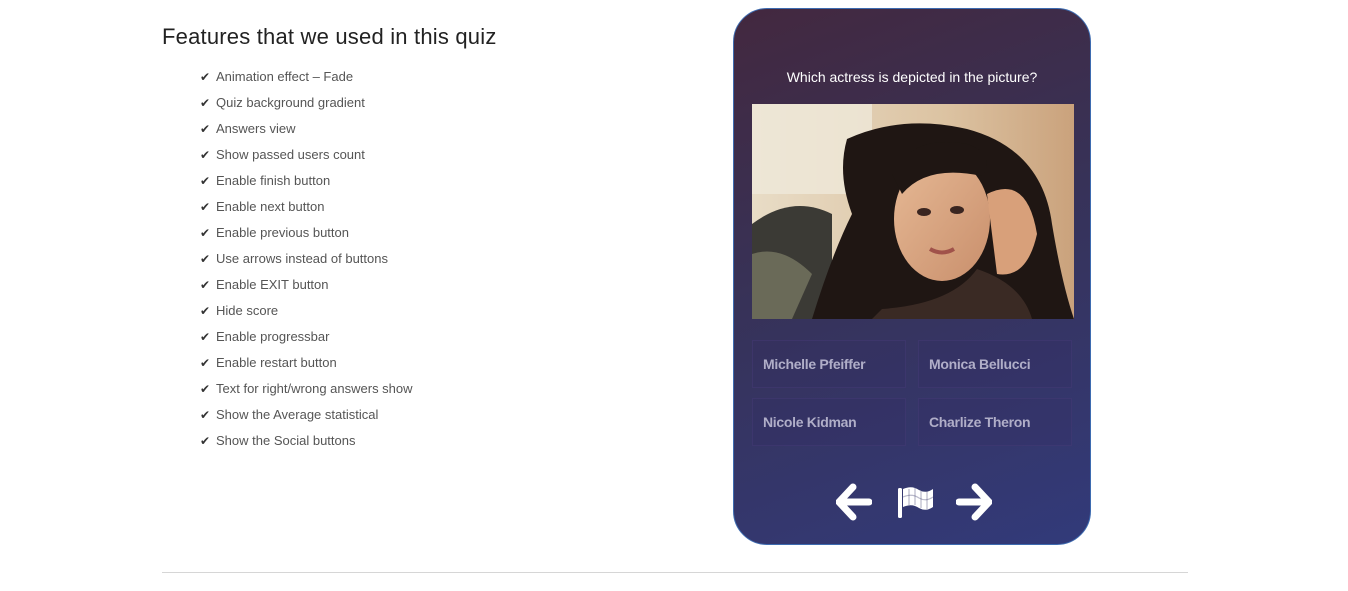  What do you see at coordinates (441, 311) in the screenshot?
I see `feature-item: ✔ Hide score` at bounding box center [441, 311].